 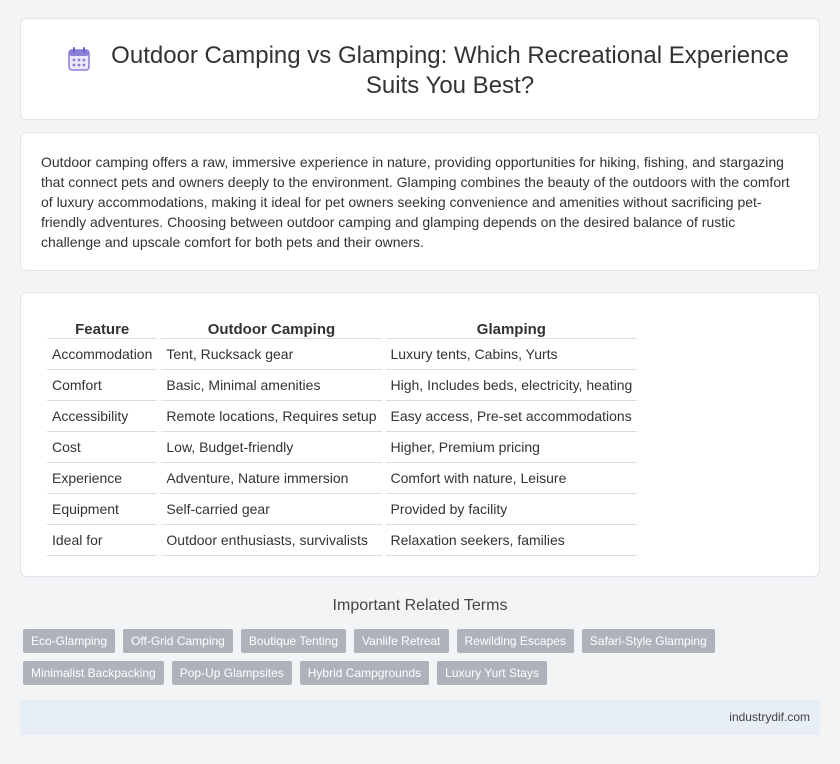 I want to click on header-glamping: Glamping, so click(x=511, y=327).